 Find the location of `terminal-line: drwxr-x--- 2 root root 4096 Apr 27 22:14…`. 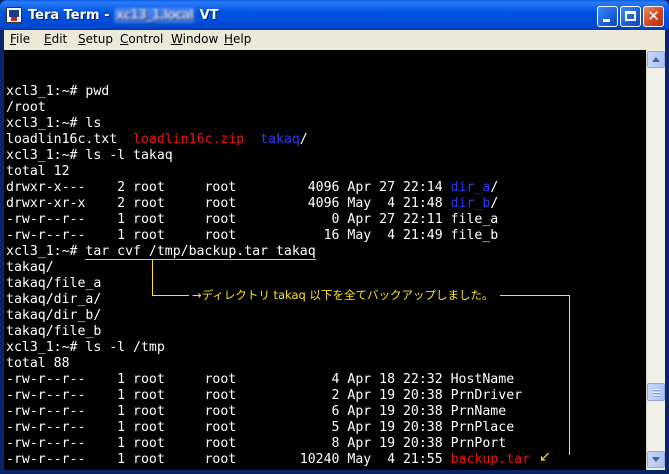

terminal-line: drwxr-x--- 2 root root 4096 Apr 27 22:14… is located at coordinates (252, 187).